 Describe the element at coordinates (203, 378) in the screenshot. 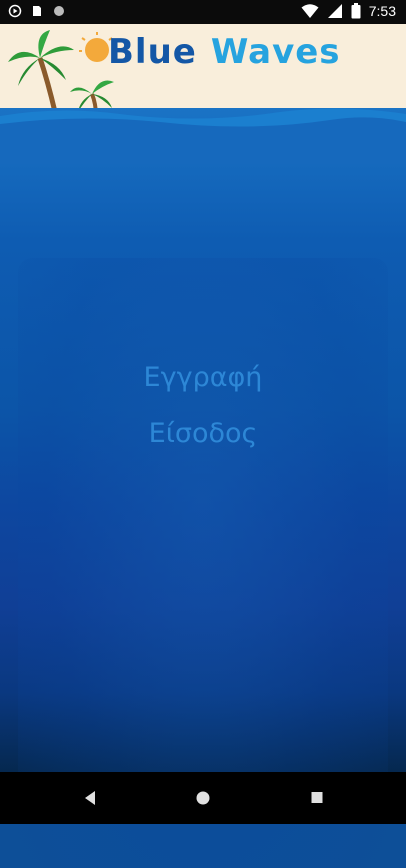

I see `register-button: Εγγραφή` at that location.